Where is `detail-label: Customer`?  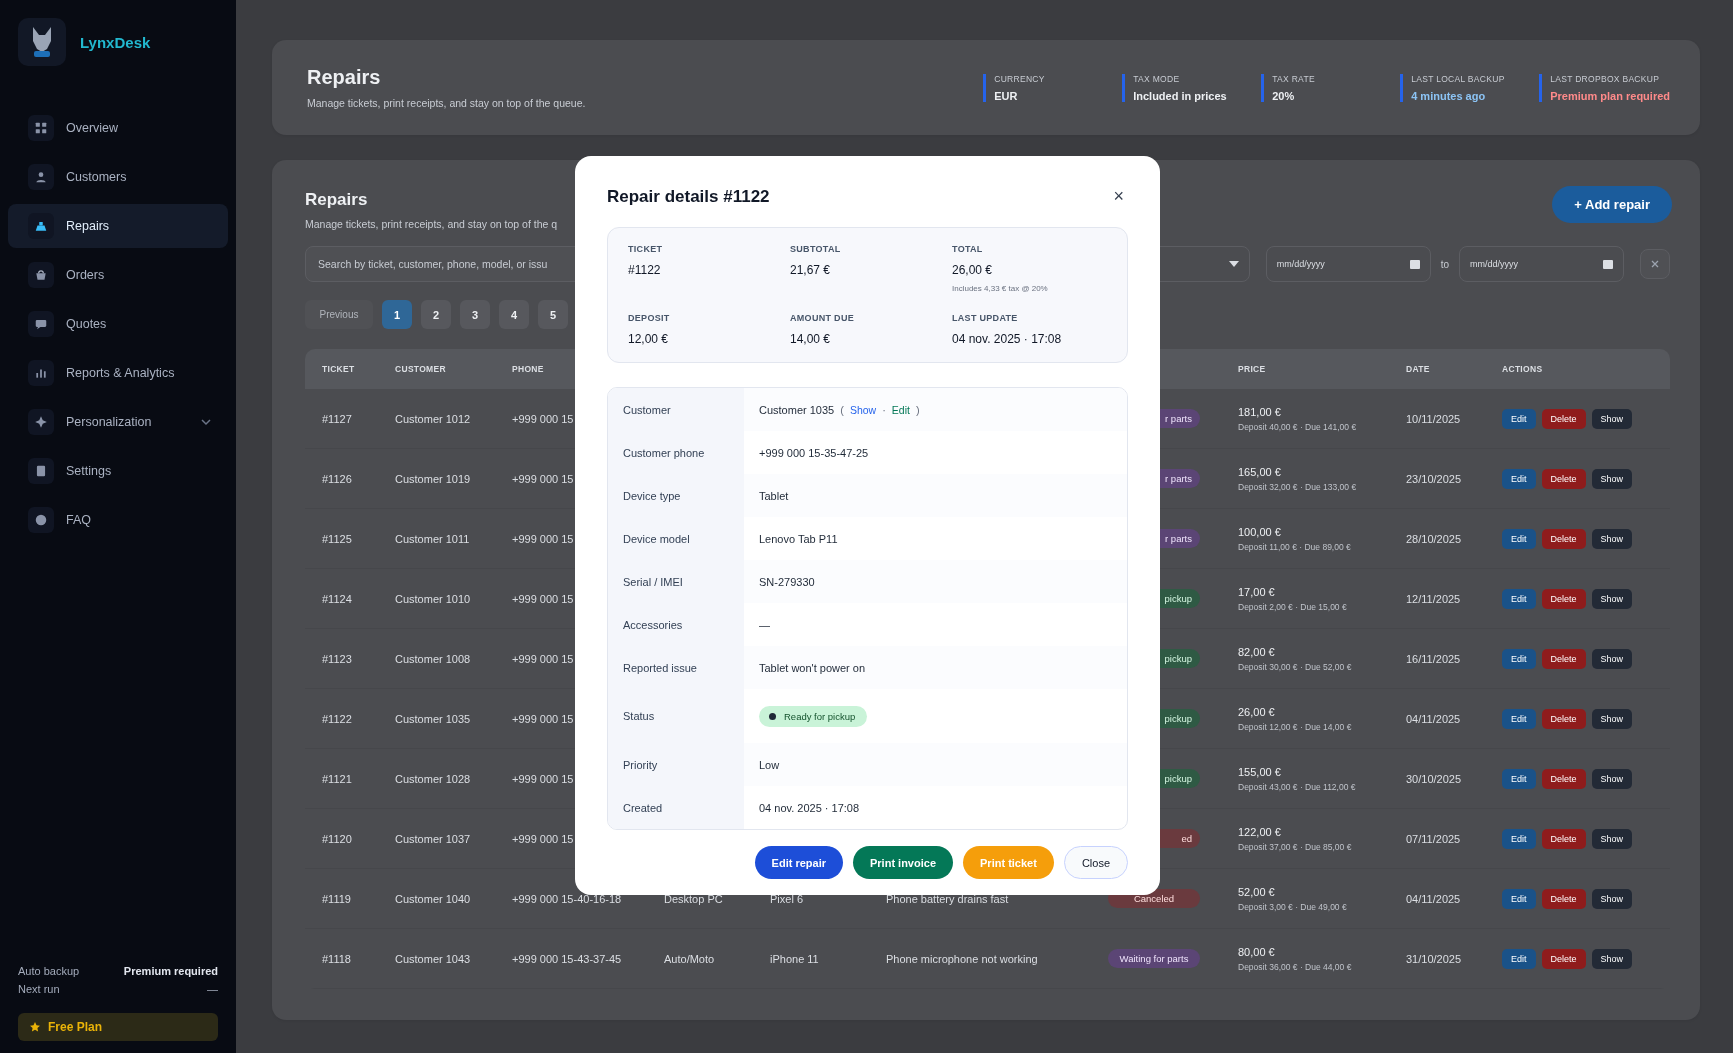 detail-label: Customer is located at coordinates (676, 409).